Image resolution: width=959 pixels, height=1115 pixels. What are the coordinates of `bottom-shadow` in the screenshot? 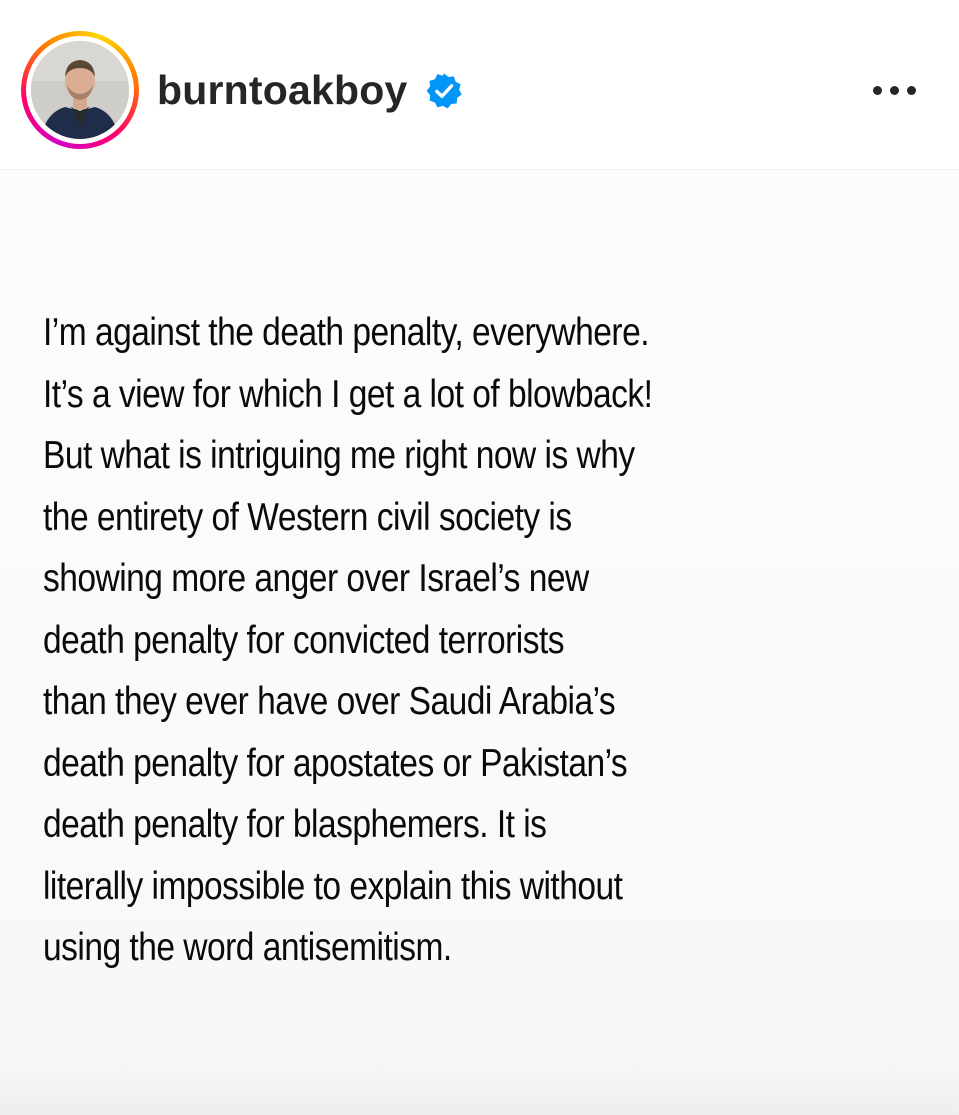 It's located at (479, 1087).